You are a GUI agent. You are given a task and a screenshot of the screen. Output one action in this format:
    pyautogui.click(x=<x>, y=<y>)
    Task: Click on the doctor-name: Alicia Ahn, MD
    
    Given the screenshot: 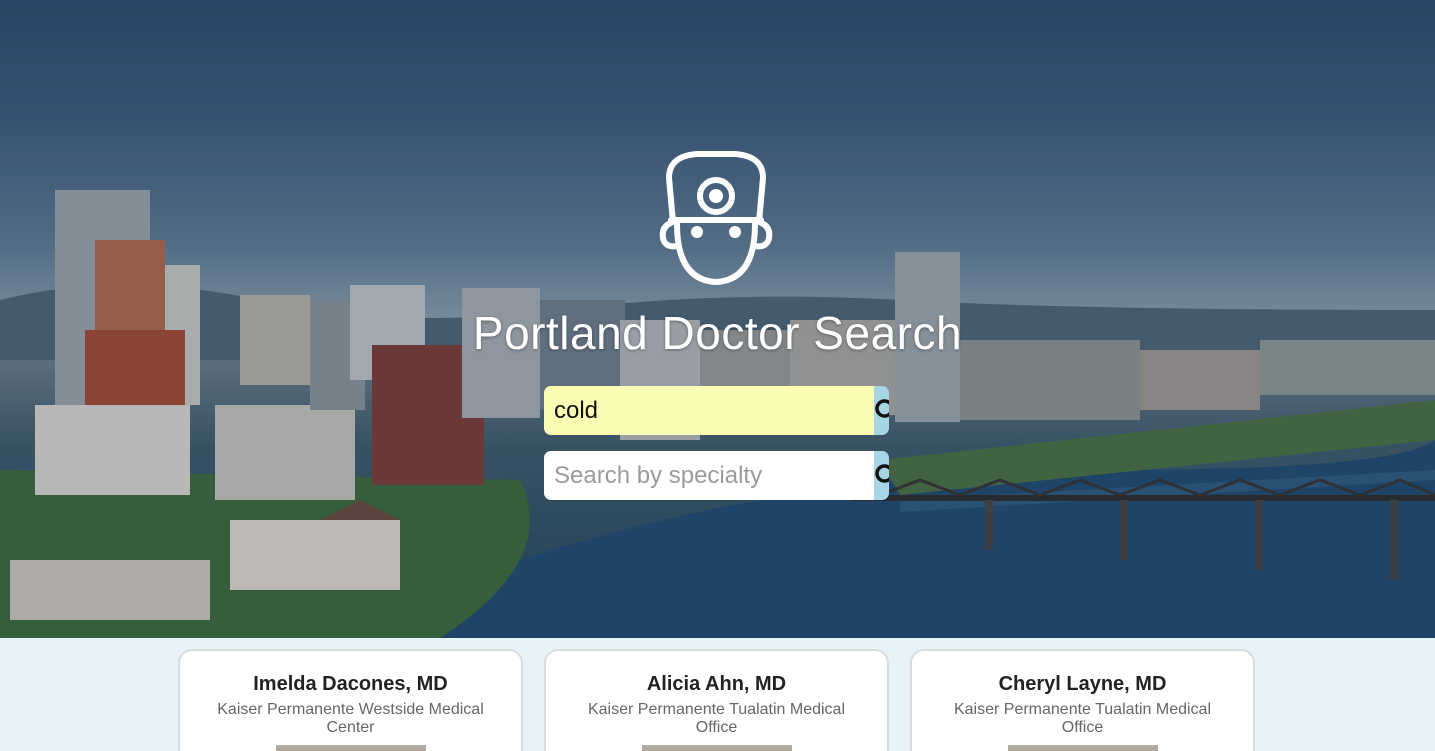 What is the action you would take?
    pyautogui.click(x=716, y=684)
    